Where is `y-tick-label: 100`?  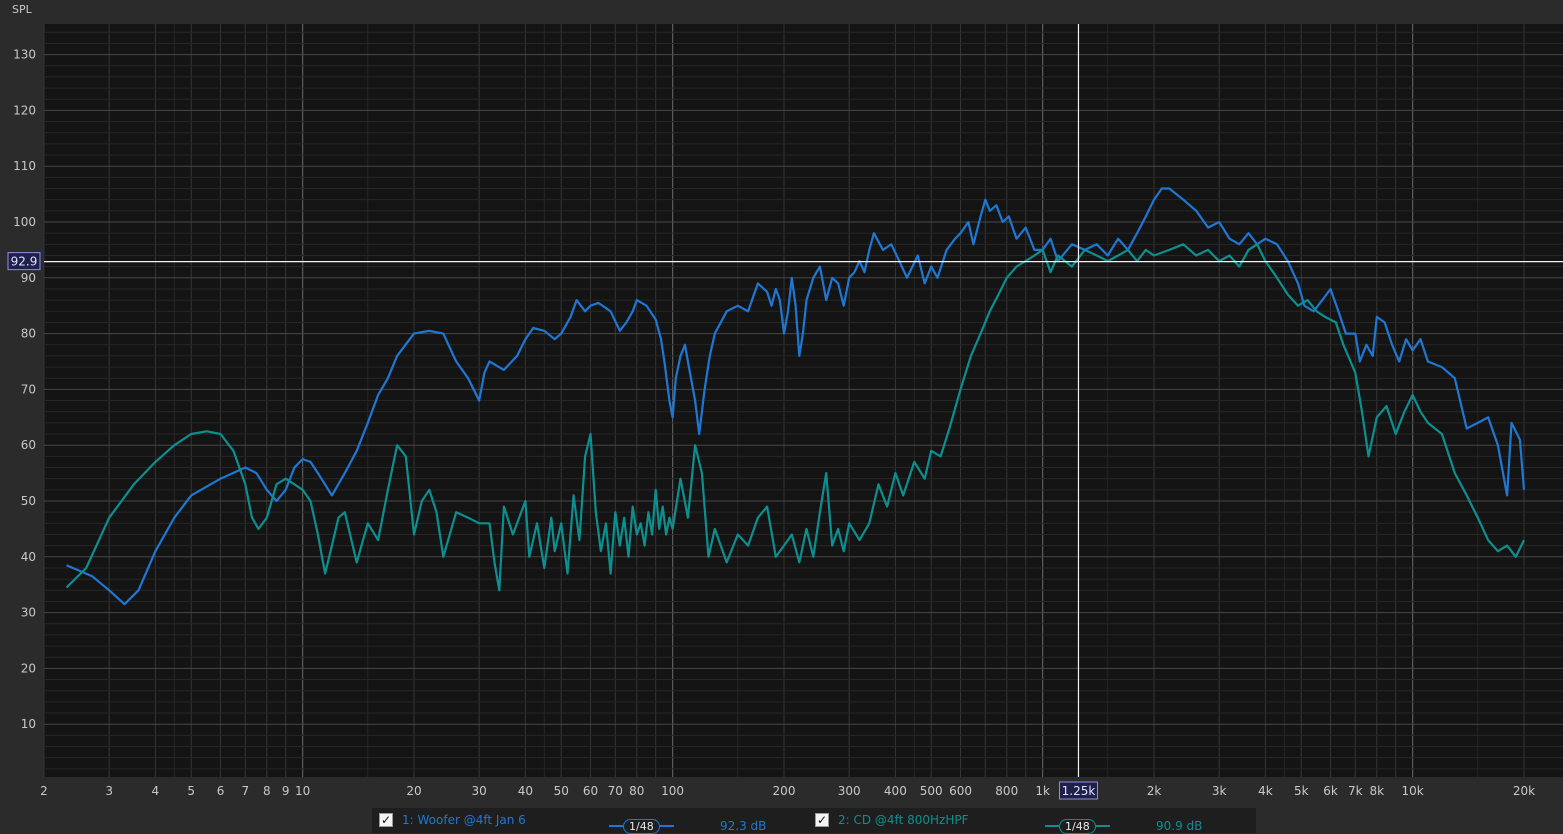 y-tick-label: 100 is located at coordinates (24, 222).